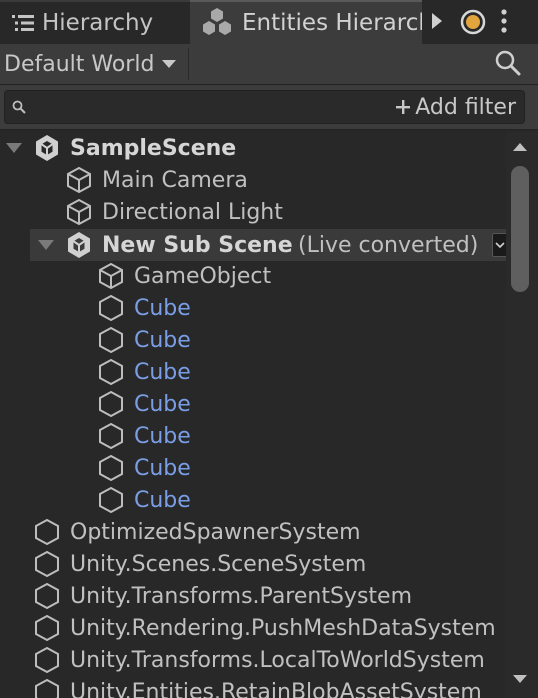  I want to click on tab-entities-label: Entities Hierarch, so click(332, 23).